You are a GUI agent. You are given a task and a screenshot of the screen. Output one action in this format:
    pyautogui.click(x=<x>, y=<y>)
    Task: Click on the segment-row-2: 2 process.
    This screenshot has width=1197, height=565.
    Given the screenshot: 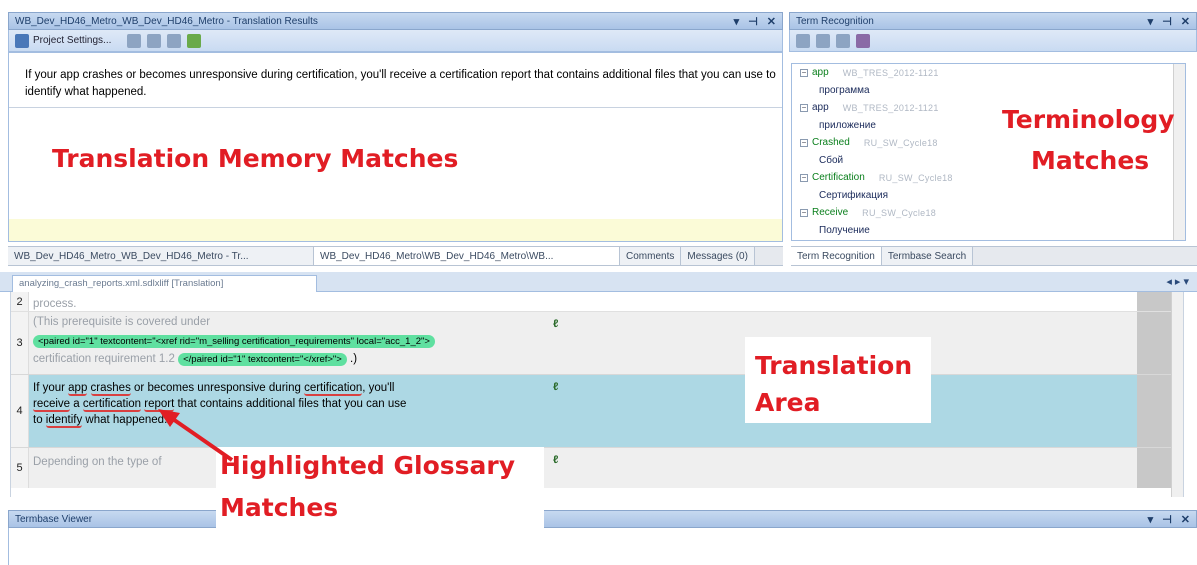 What is the action you would take?
    pyautogui.click(x=597, y=302)
    